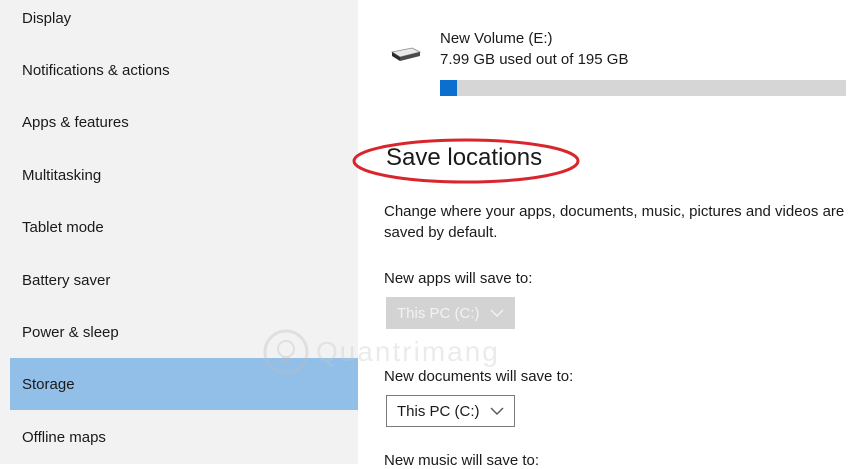 This screenshot has height=469, width=868. What do you see at coordinates (64, 437) in the screenshot?
I see `sidebar-item-label: Offline maps` at bounding box center [64, 437].